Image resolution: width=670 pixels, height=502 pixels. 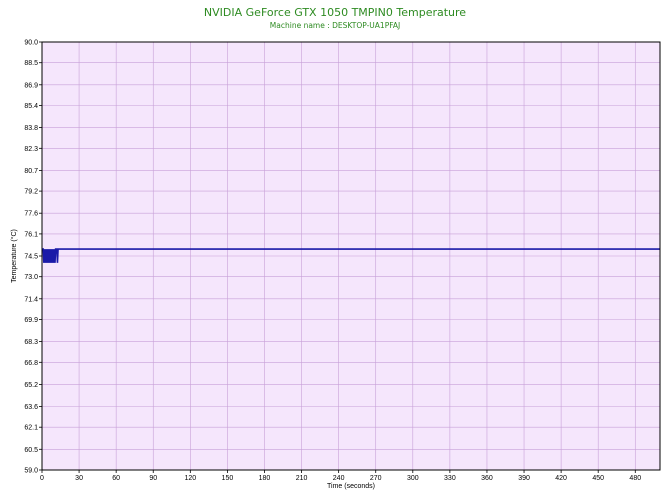 What do you see at coordinates (31, 342) in the screenshot?
I see `y-tick-label: 68.3` at bounding box center [31, 342].